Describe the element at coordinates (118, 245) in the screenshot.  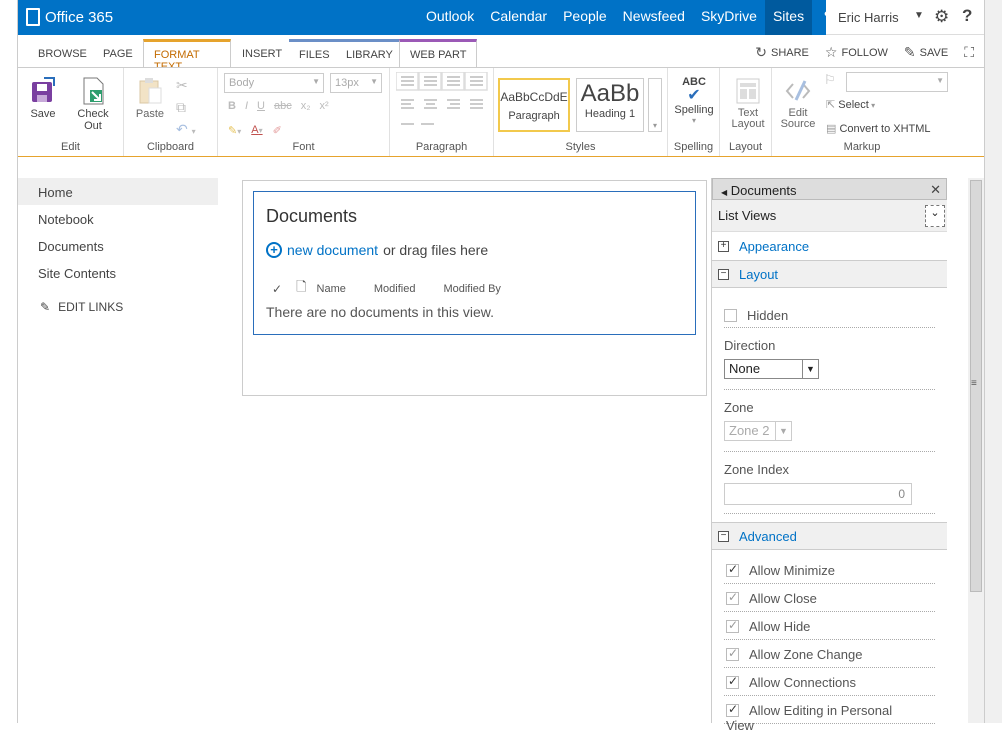
I see `nav-item-documents: Documents` at that location.